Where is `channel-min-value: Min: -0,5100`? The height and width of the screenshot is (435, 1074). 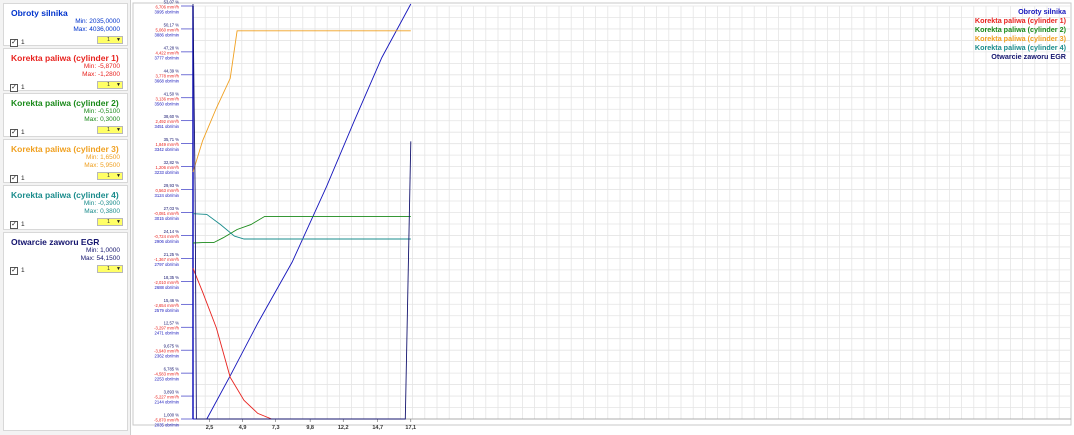
channel-min-value: Min: -0,5100 is located at coordinates (101, 111).